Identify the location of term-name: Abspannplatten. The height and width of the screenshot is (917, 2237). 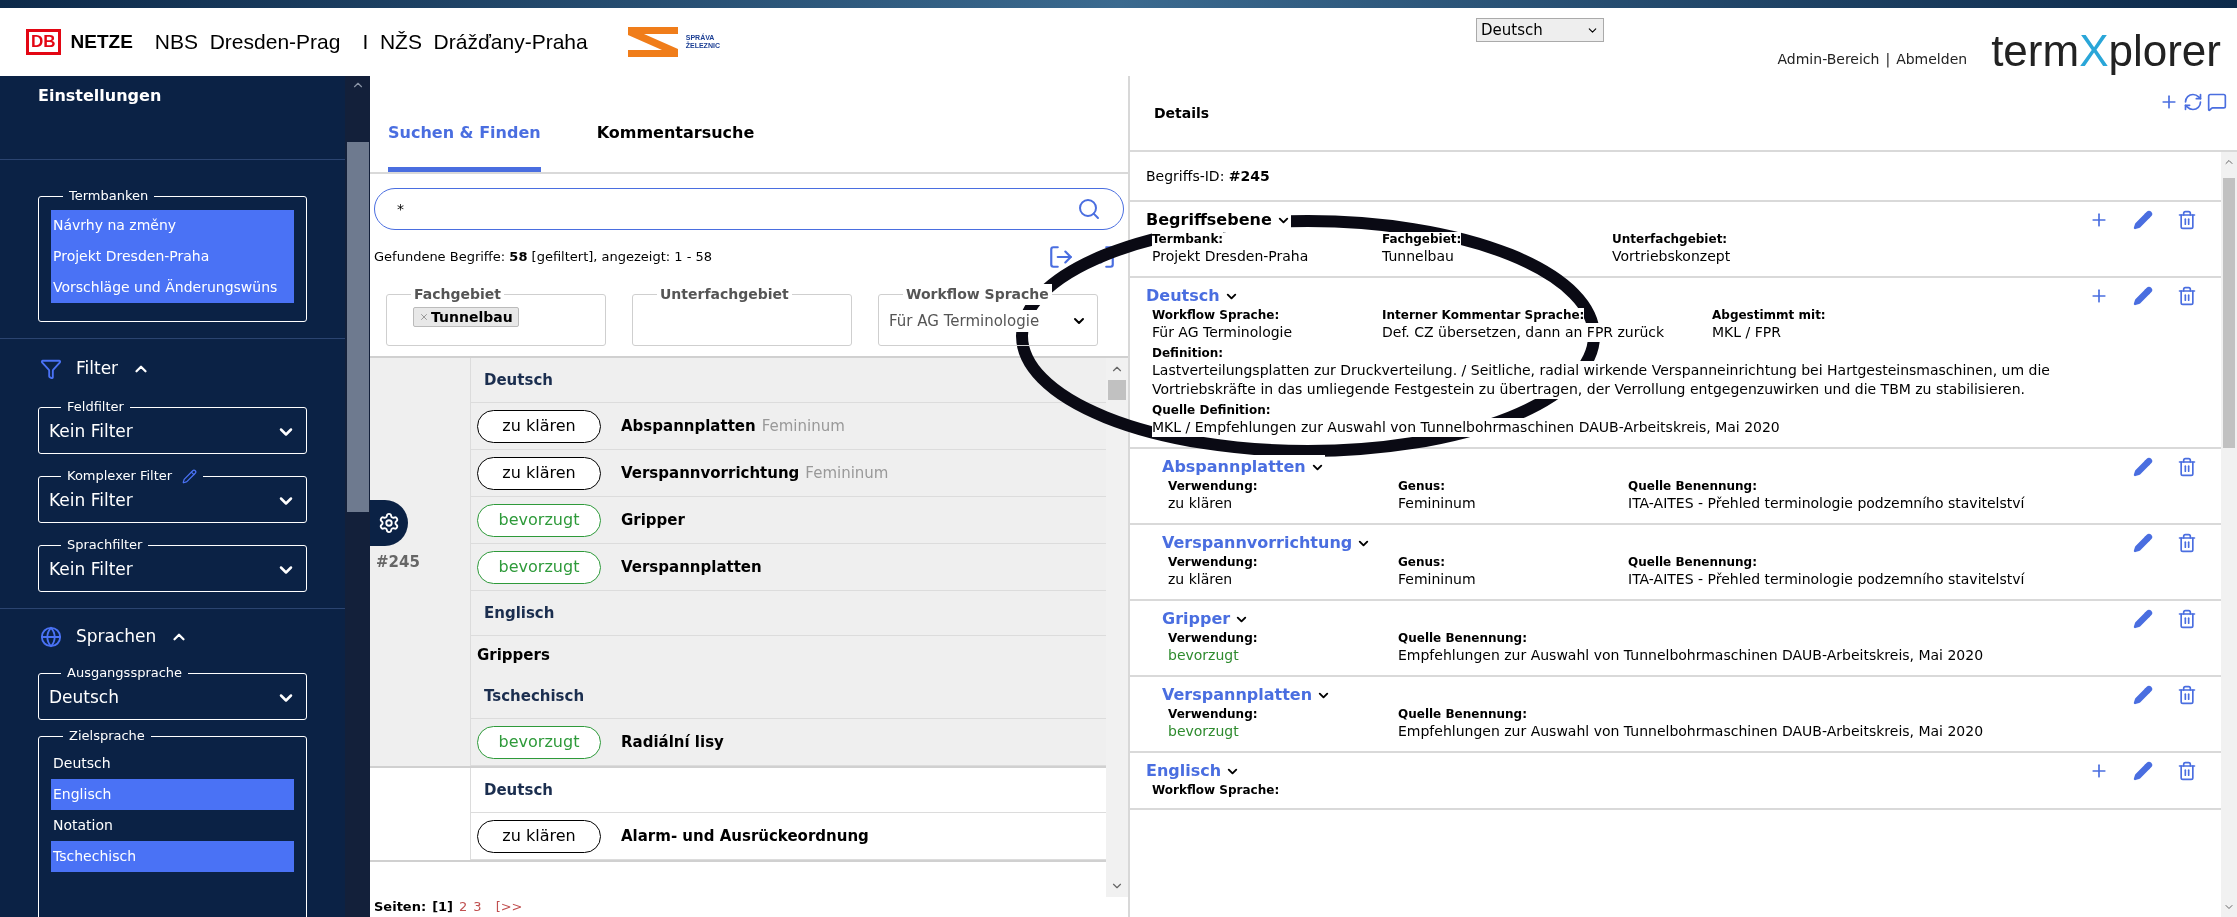
(688, 426).